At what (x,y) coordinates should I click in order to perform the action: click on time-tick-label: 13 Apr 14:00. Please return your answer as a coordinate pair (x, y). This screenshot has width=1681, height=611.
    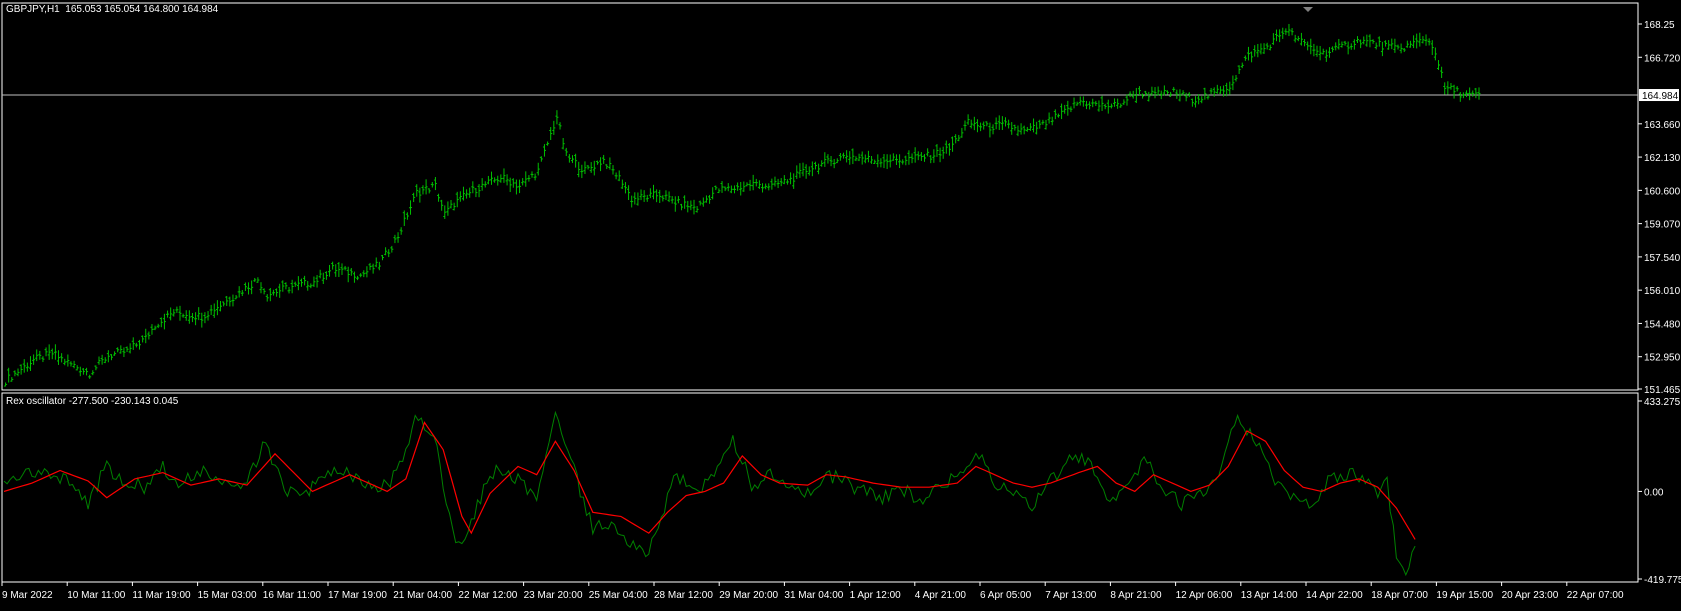
    Looking at the image, I should click on (1269, 595).